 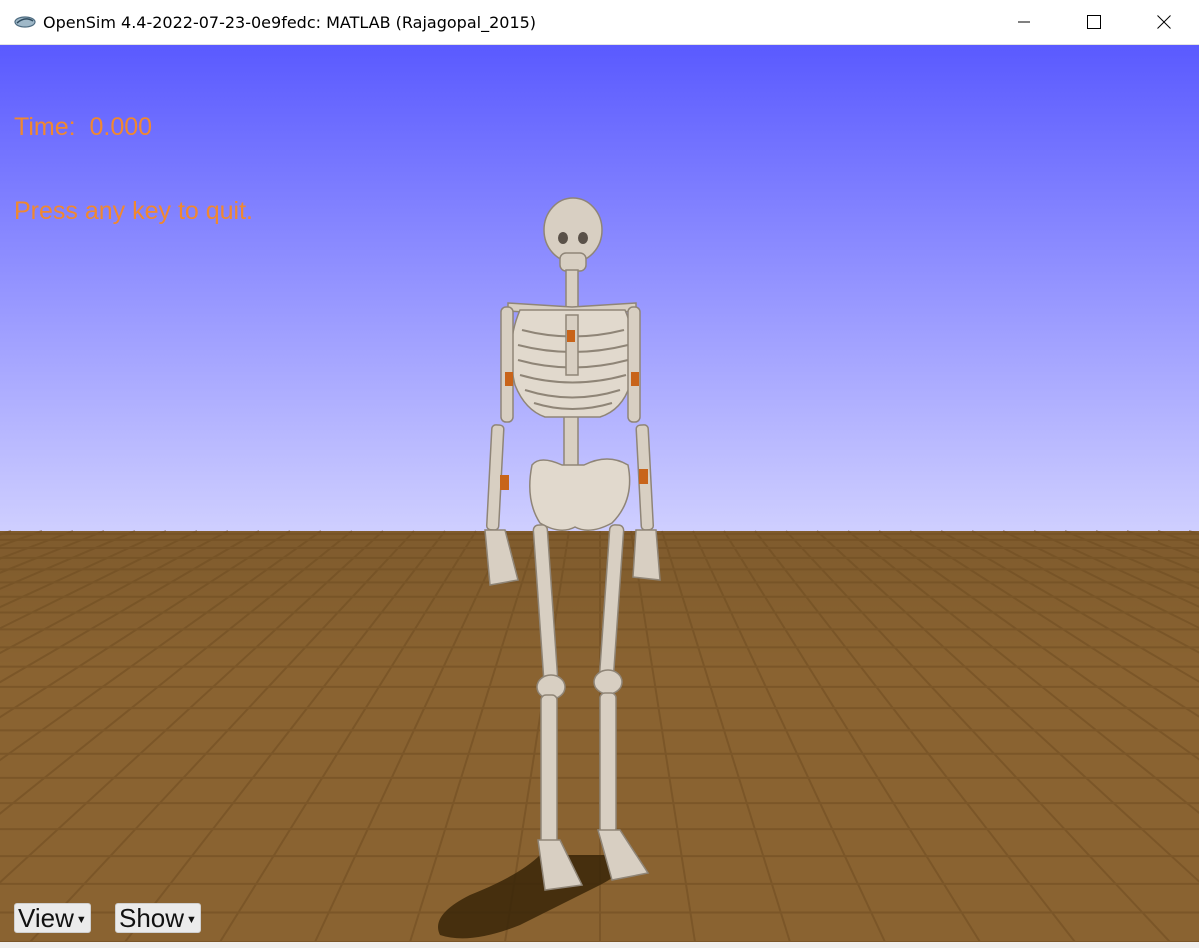 I want to click on time-readout: Time: 0.000, so click(x=83, y=127).